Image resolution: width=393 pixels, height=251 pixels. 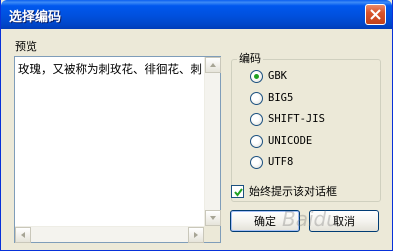 I want to click on arrow-right-icon, so click(x=196, y=235).